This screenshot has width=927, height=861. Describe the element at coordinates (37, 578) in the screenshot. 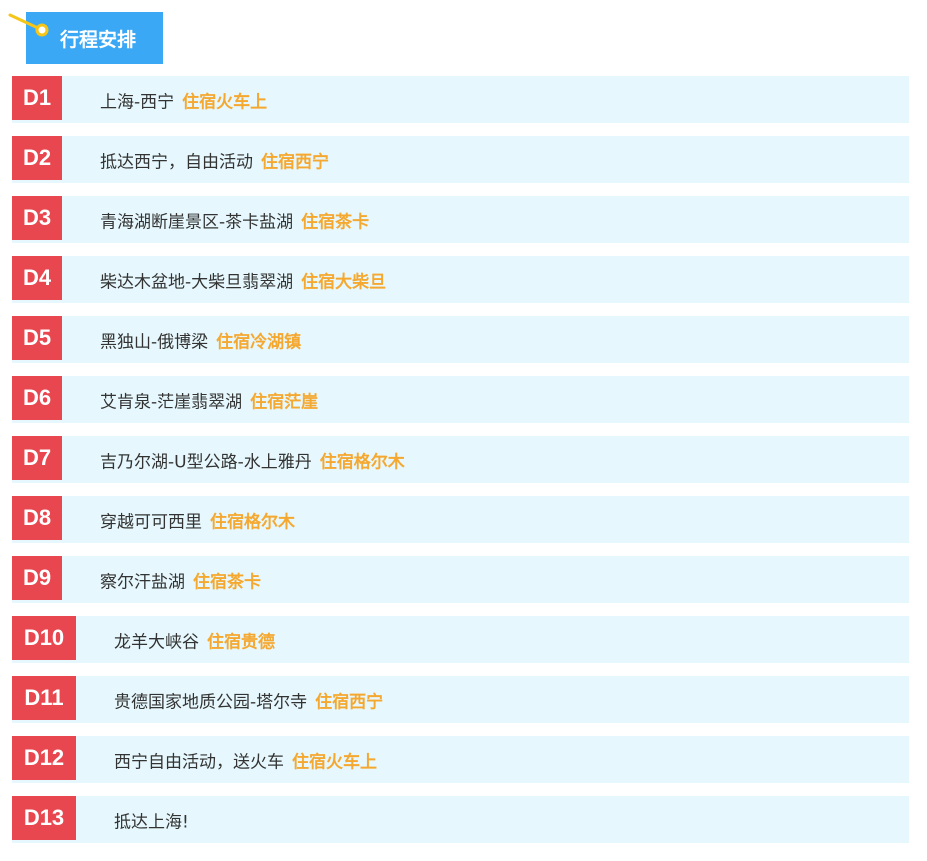

I see `day-badge: D9` at that location.